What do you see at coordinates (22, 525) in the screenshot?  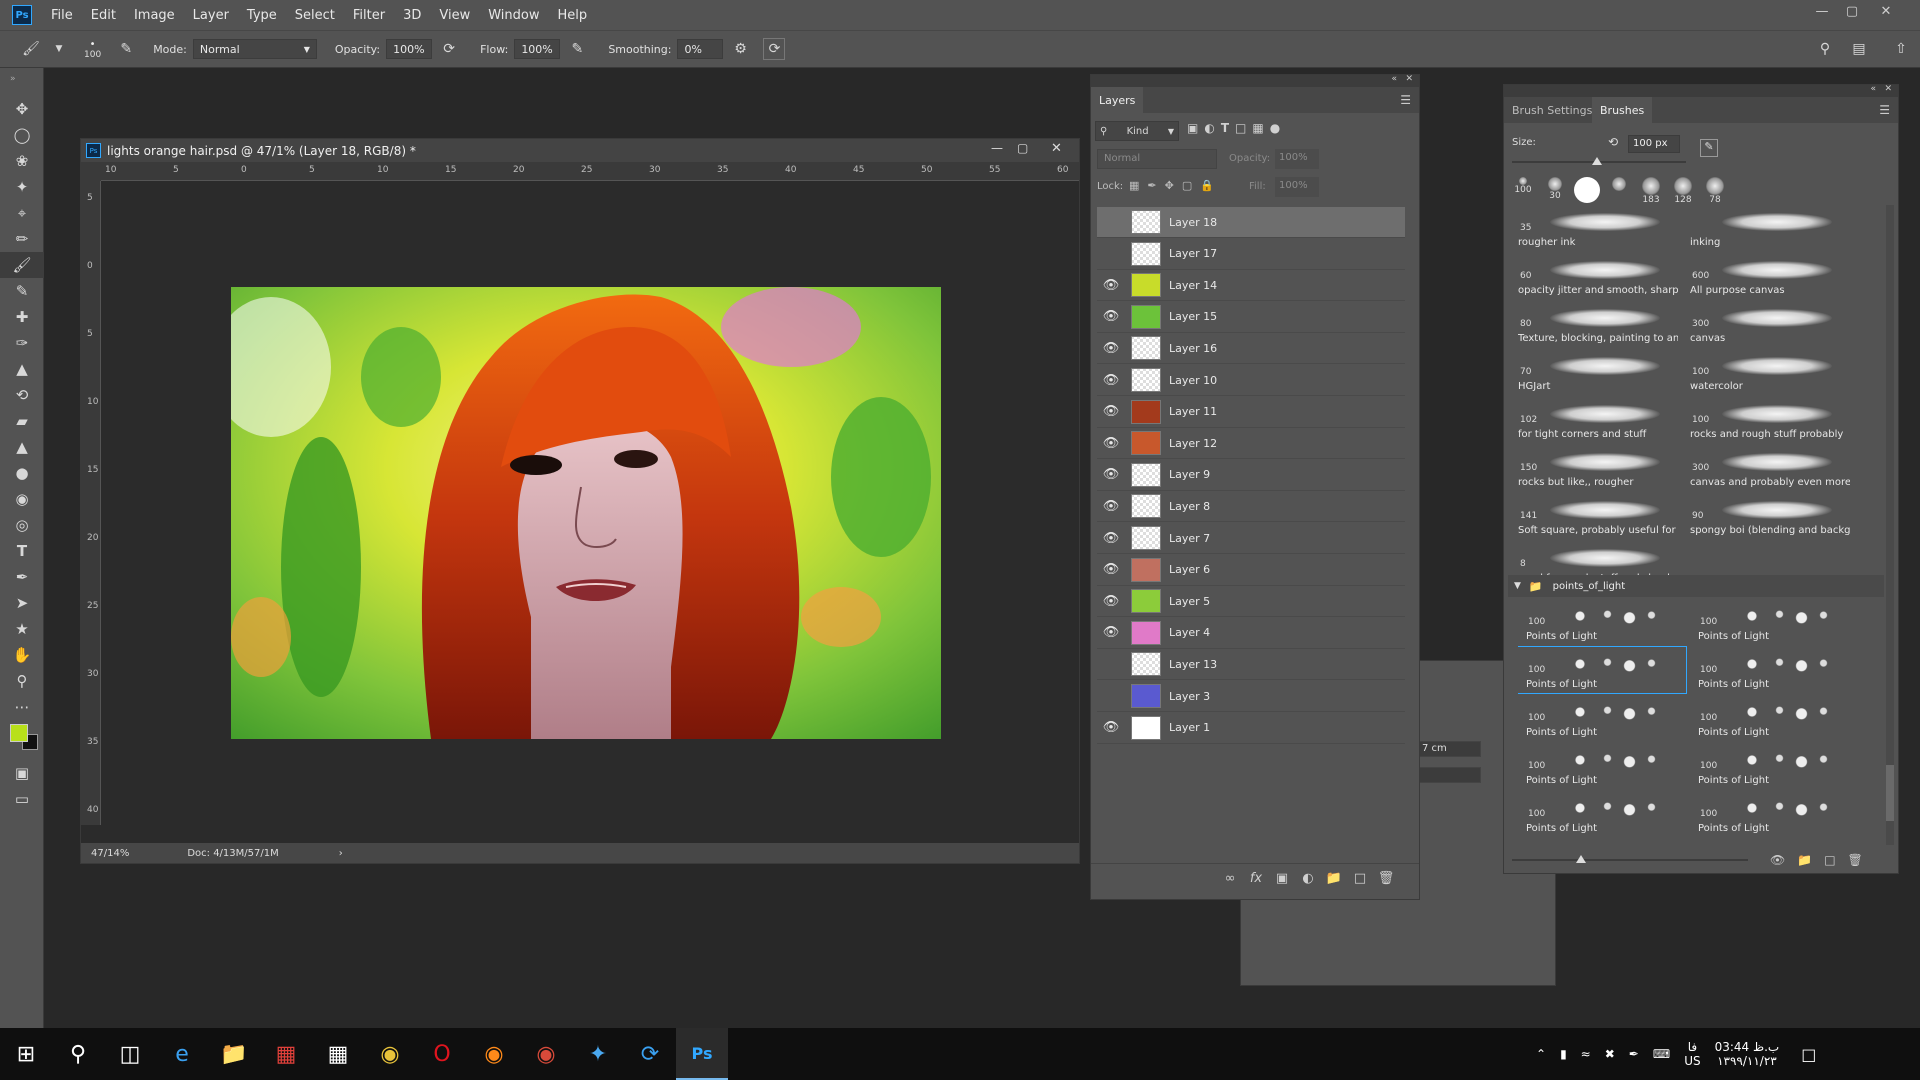 I see `sponge-tool-icon: ◎` at bounding box center [22, 525].